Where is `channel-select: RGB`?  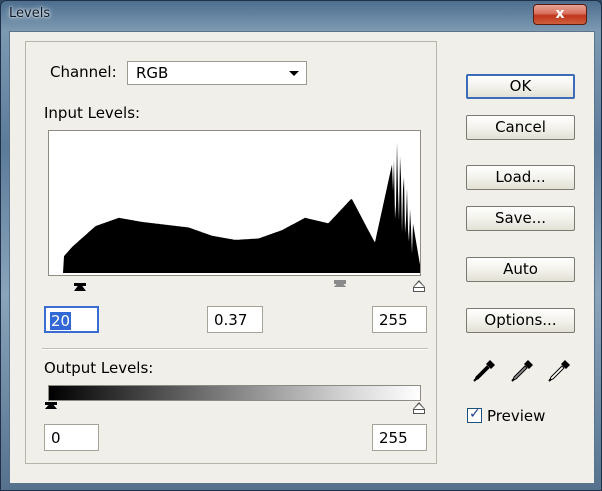 channel-select: RGB is located at coordinates (217, 73).